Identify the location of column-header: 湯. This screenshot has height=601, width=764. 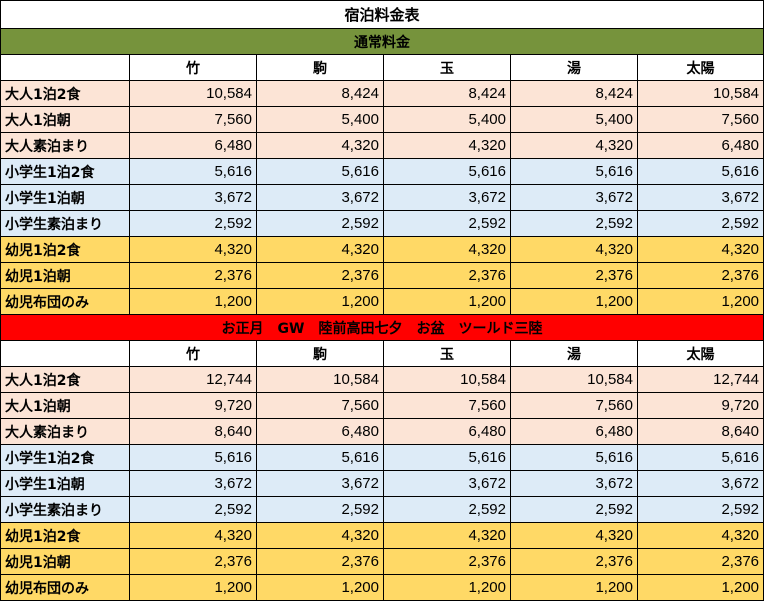
(574, 67).